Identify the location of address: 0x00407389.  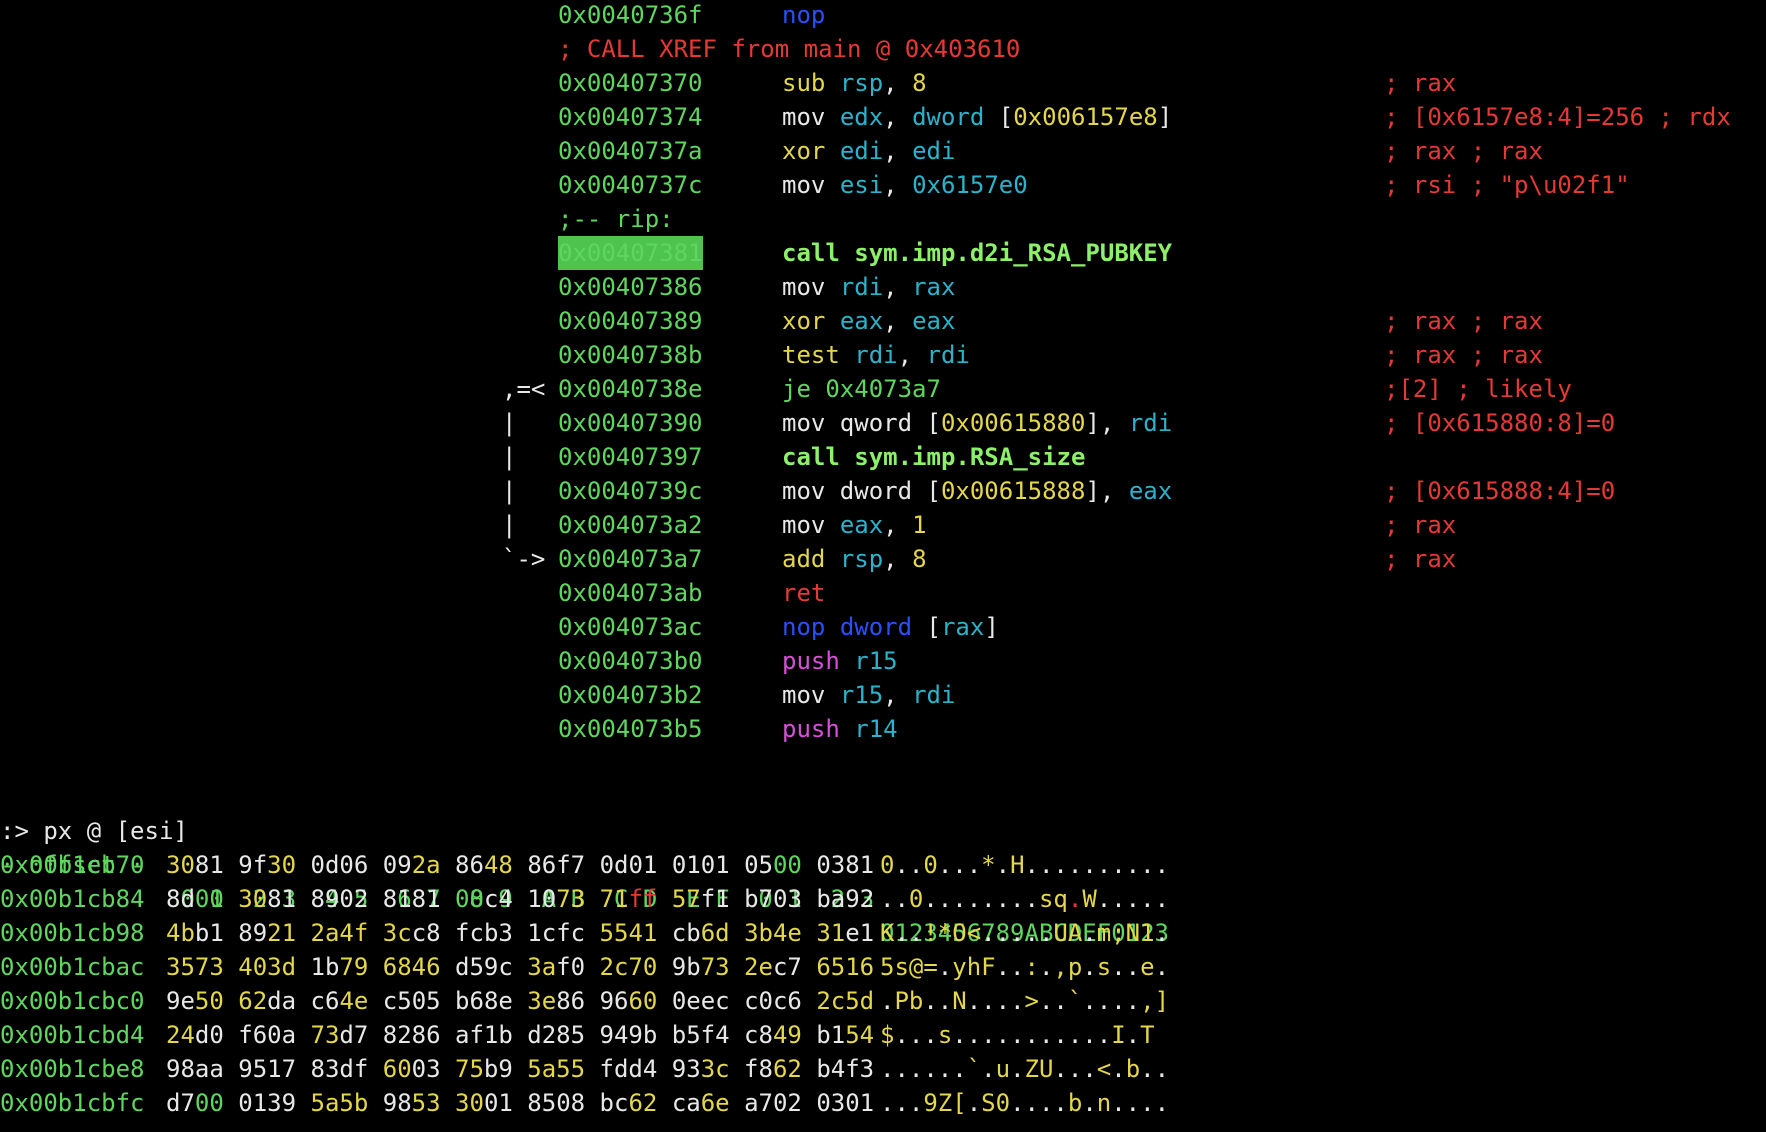
(630, 321).